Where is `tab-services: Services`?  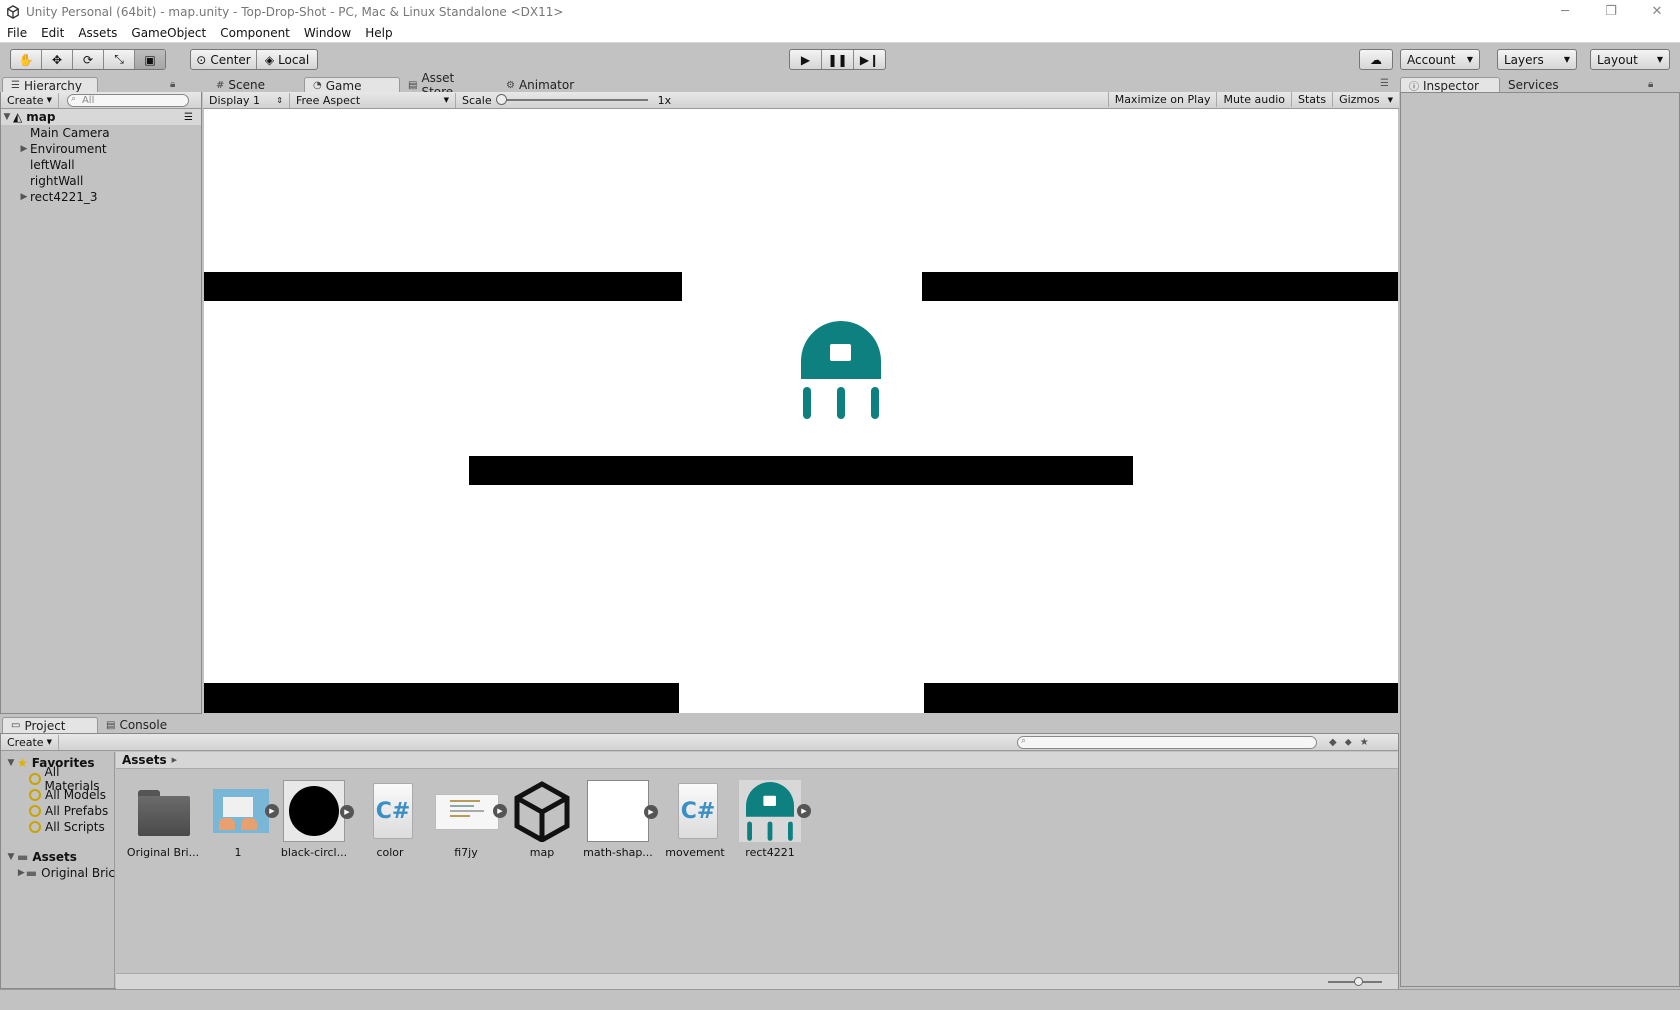
tab-services: Services is located at coordinates (1550, 85).